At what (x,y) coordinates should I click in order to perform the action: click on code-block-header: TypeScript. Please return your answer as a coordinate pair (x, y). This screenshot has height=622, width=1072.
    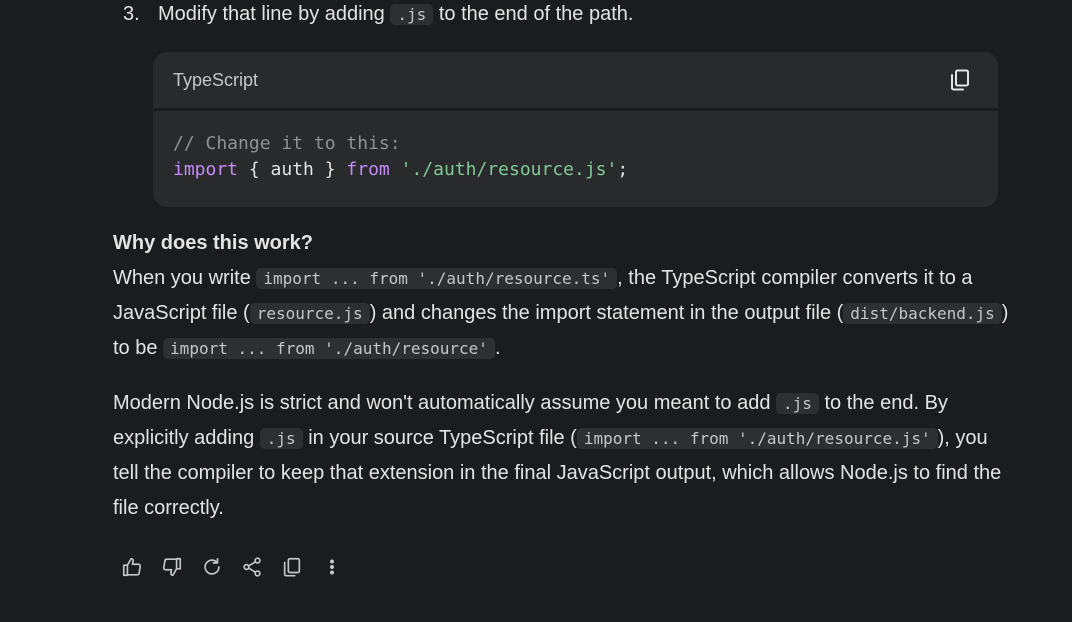
    Looking at the image, I should click on (575, 81).